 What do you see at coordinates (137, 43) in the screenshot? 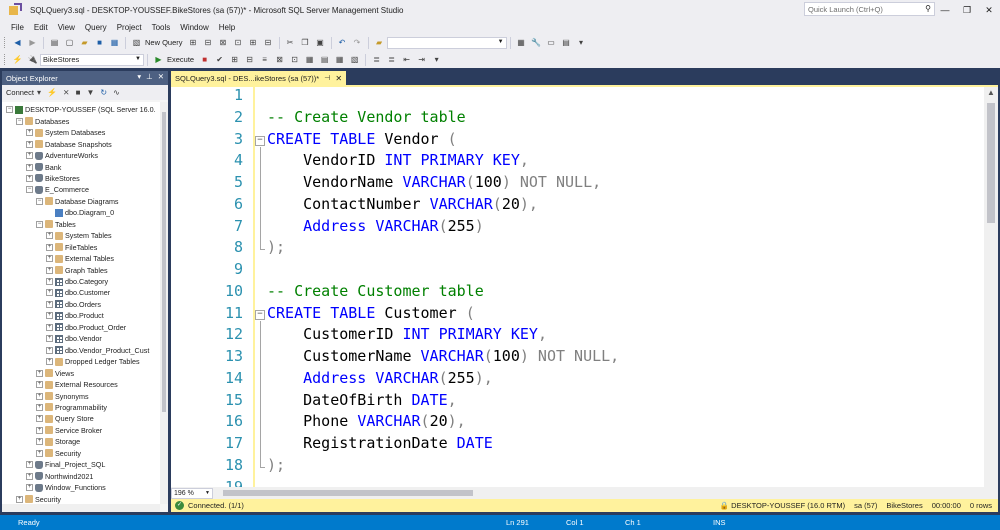
I see `new-query-icon: ▧` at bounding box center [137, 43].